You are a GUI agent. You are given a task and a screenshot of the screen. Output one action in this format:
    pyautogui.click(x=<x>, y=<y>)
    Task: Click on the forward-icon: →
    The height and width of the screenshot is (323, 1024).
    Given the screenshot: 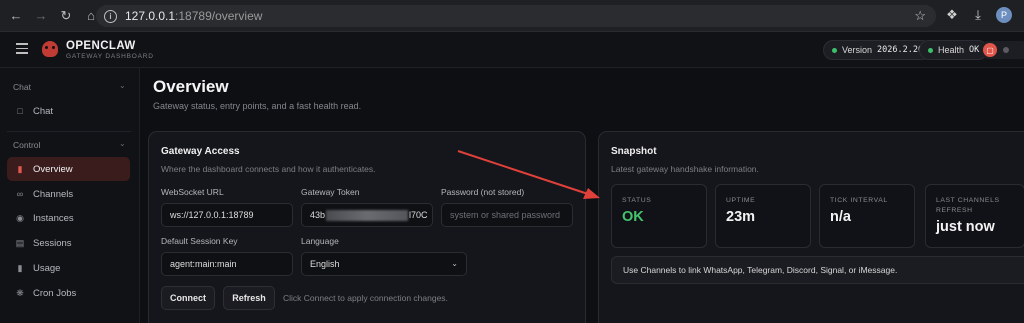 What is the action you would take?
    pyautogui.click(x=41, y=16)
    